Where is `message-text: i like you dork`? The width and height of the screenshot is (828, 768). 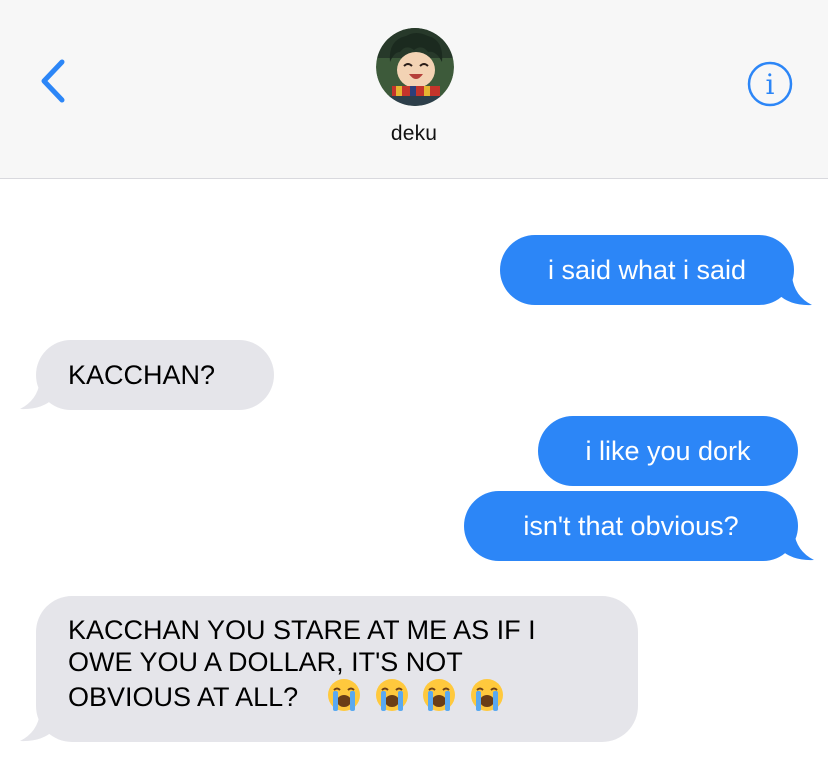 message-text: i like you dork is located at coordinates (668, 451).